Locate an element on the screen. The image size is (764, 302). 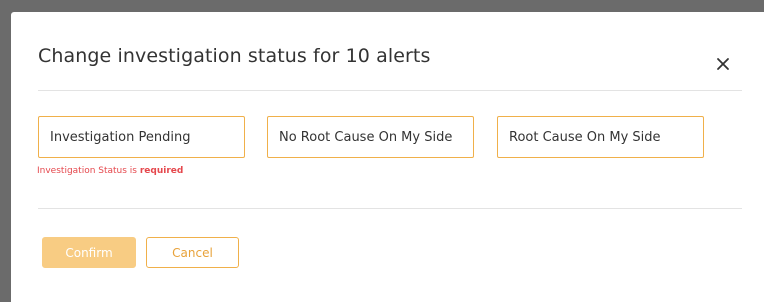
confirm-button: Confirm is located at coordinates (89, 252).